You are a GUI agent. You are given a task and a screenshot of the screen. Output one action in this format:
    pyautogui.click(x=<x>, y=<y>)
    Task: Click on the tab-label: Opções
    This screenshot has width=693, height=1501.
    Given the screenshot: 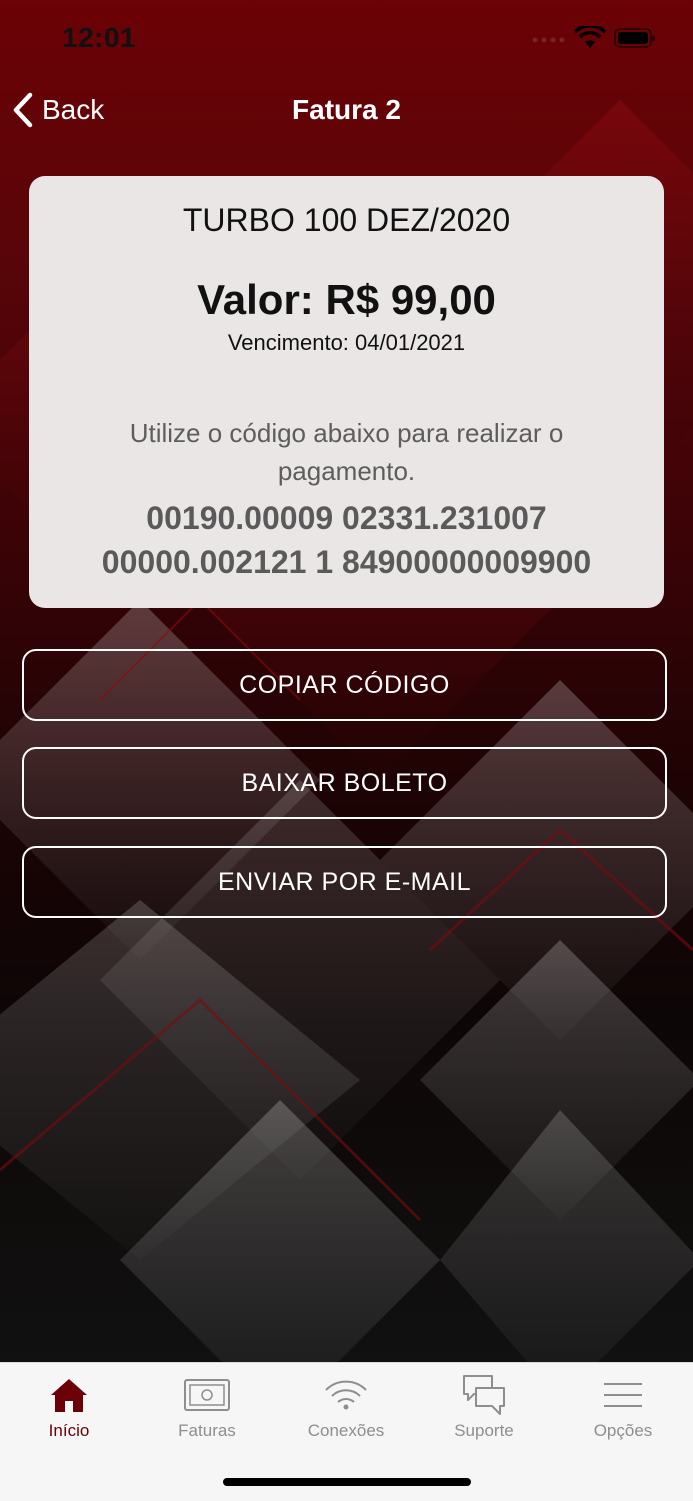 What is the action you would take?
    pyautogui.click(x=623, y=1430)
    